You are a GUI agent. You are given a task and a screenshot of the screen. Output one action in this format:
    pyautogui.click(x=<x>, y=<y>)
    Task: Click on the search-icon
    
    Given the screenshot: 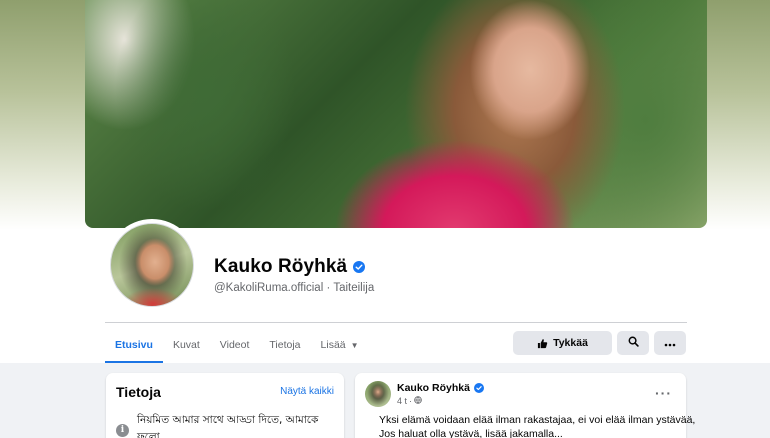 What is the action you would take?
    pyautogui.click(x=633, y=343)
    